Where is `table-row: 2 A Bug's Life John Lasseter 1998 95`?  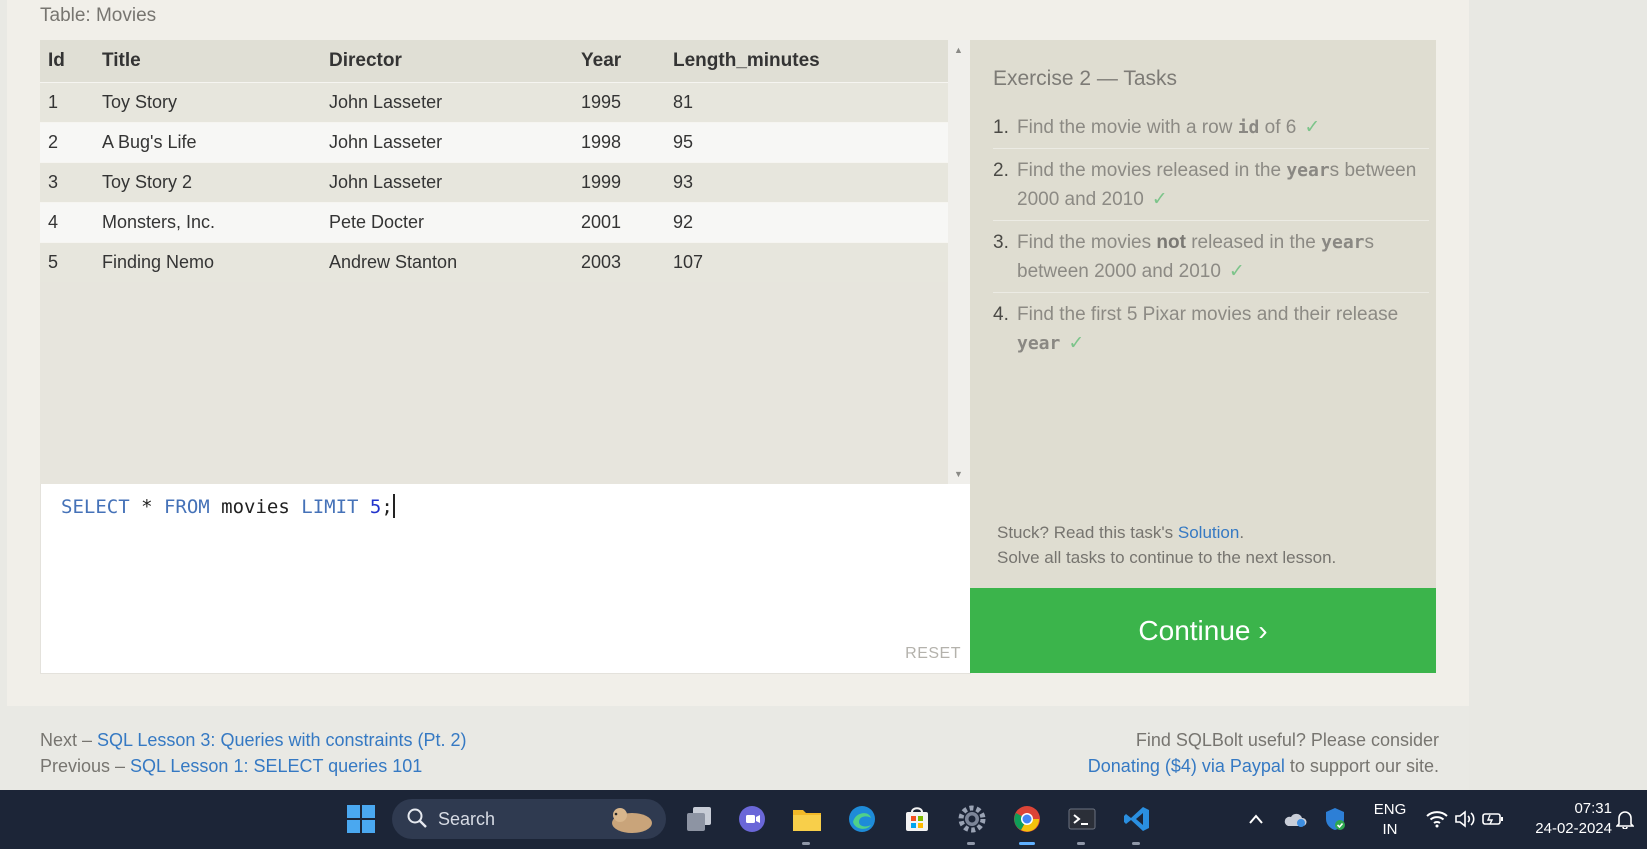
table-row: 2 A Bug's Life John Lasseter 1998 95 is located at coordinates (494, 142).